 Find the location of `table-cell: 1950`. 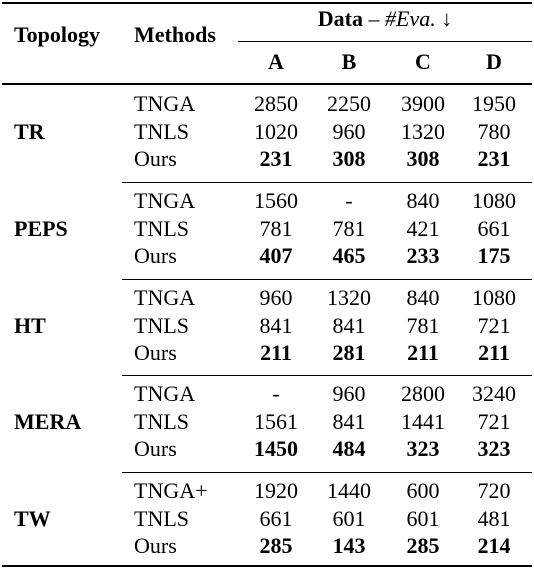

table-cell: 1950 is located at coordinates (494, 103).